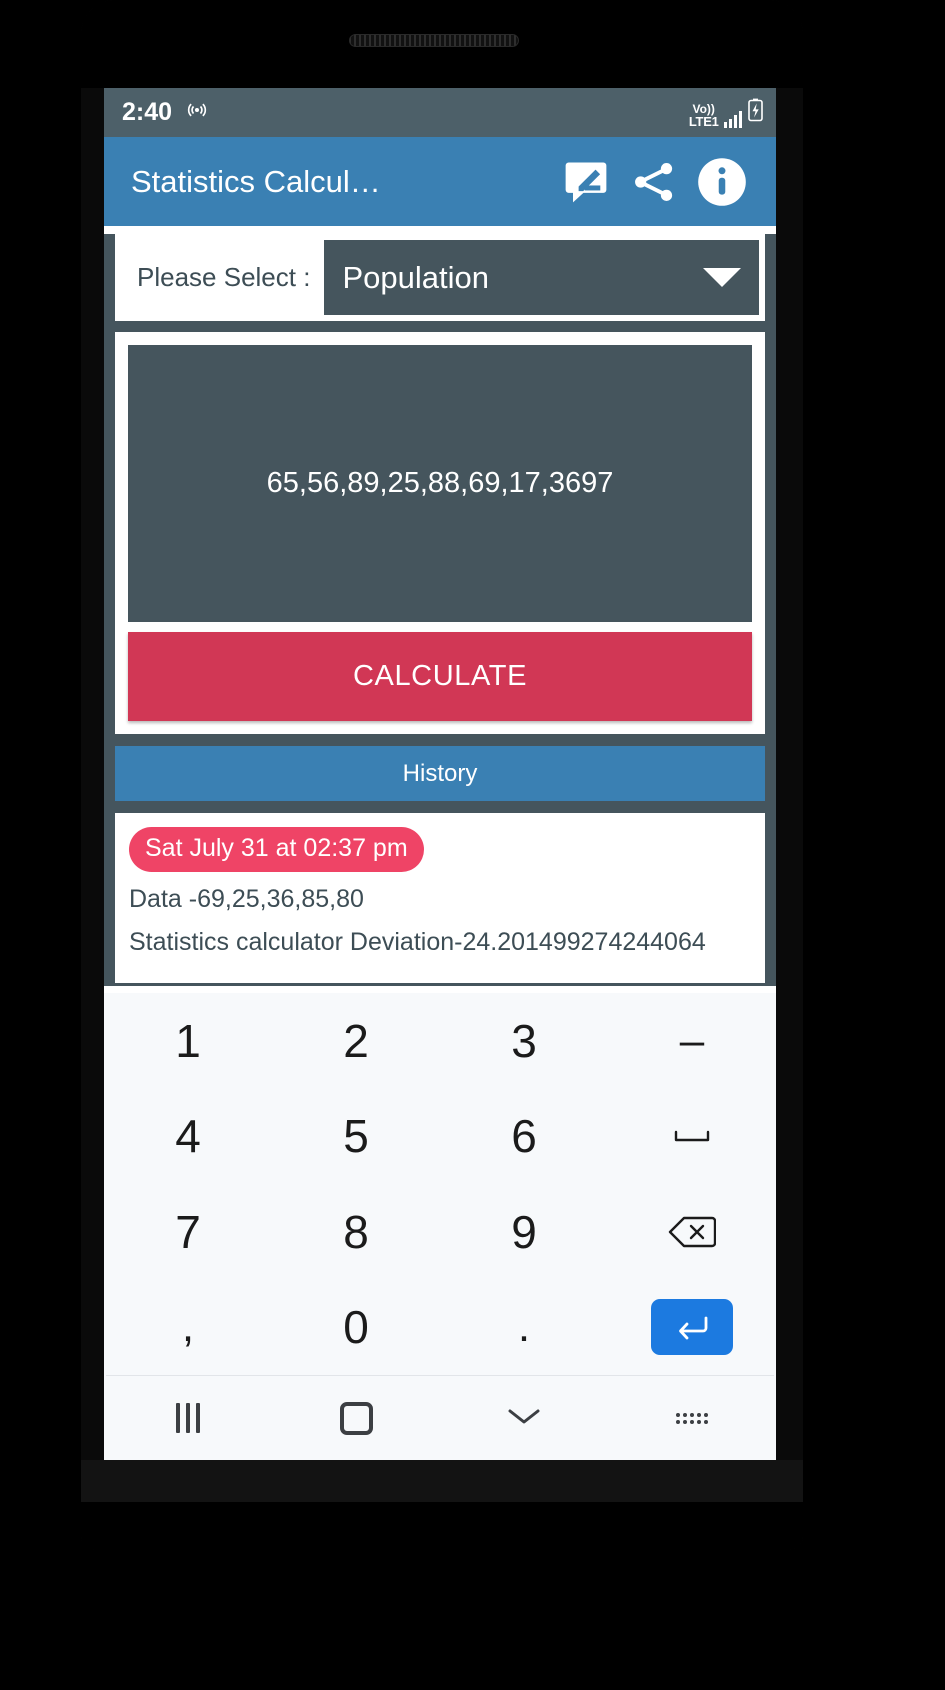 The image size is (945, 1690). I want to click on key-5: 5, so click(356, 1137).